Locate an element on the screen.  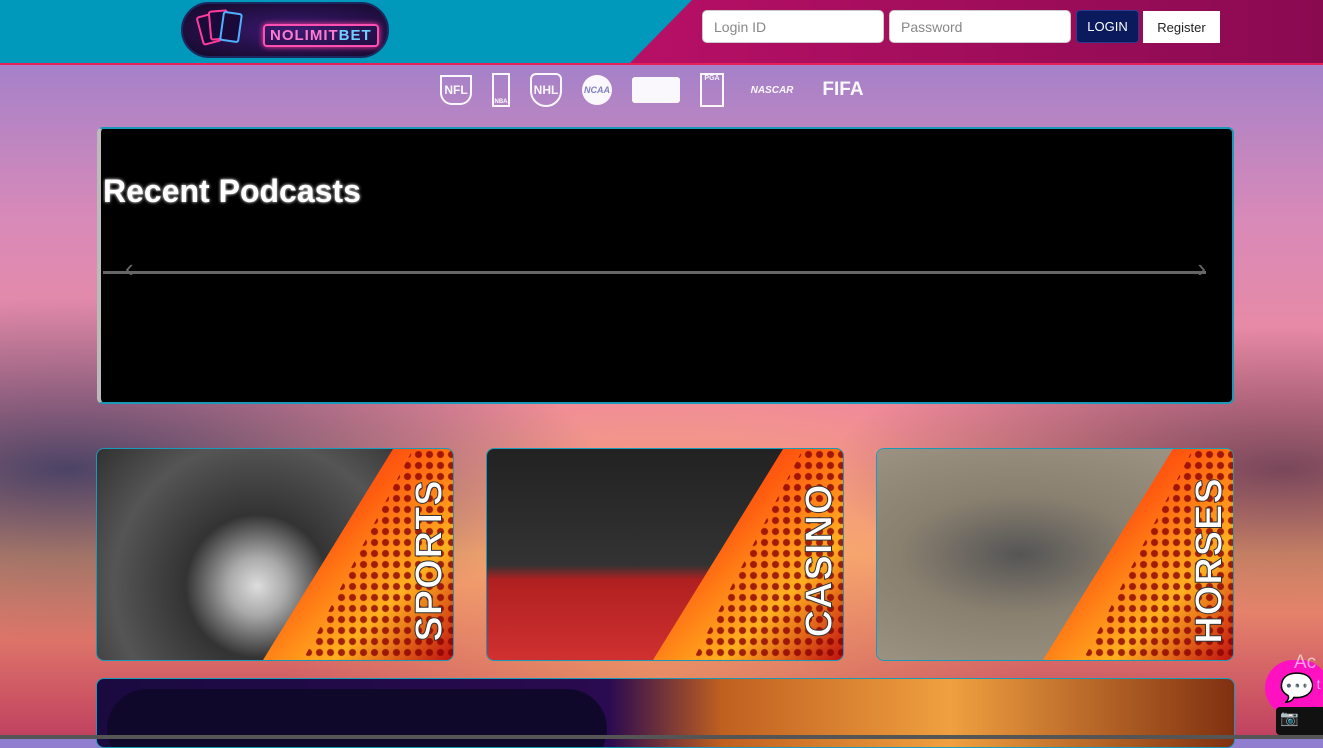
section-title: Recent Podcasts is located at coordinates (232, 191).